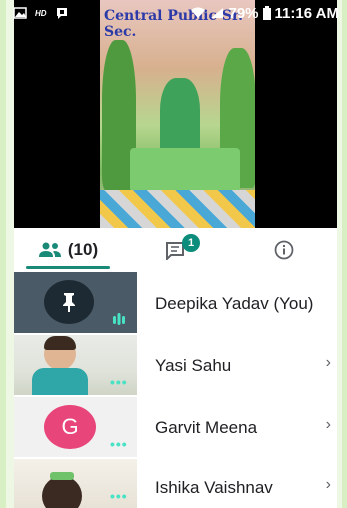 This screenshot has width=347, height=508. What do you see at coordinates (243, 13) in the screenshot?
I see `battery-percent: 79%` at bounding box center [243, 13].